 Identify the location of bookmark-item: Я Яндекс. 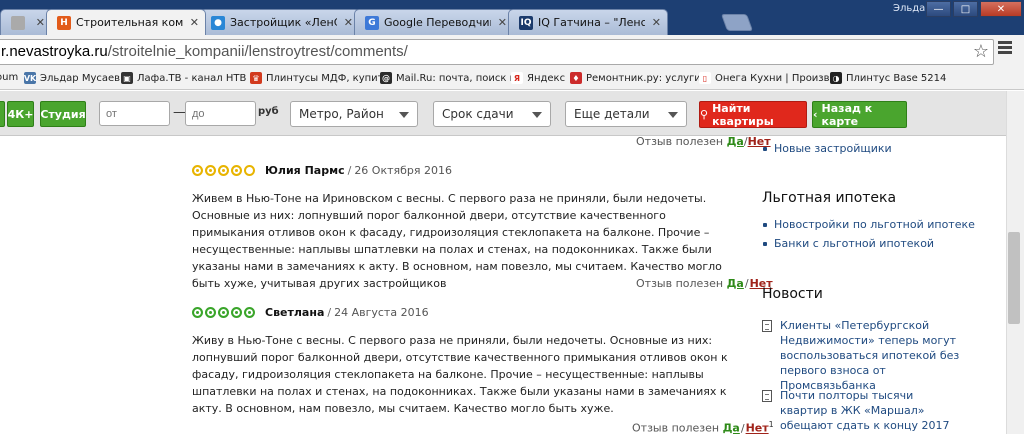
(538, 78).